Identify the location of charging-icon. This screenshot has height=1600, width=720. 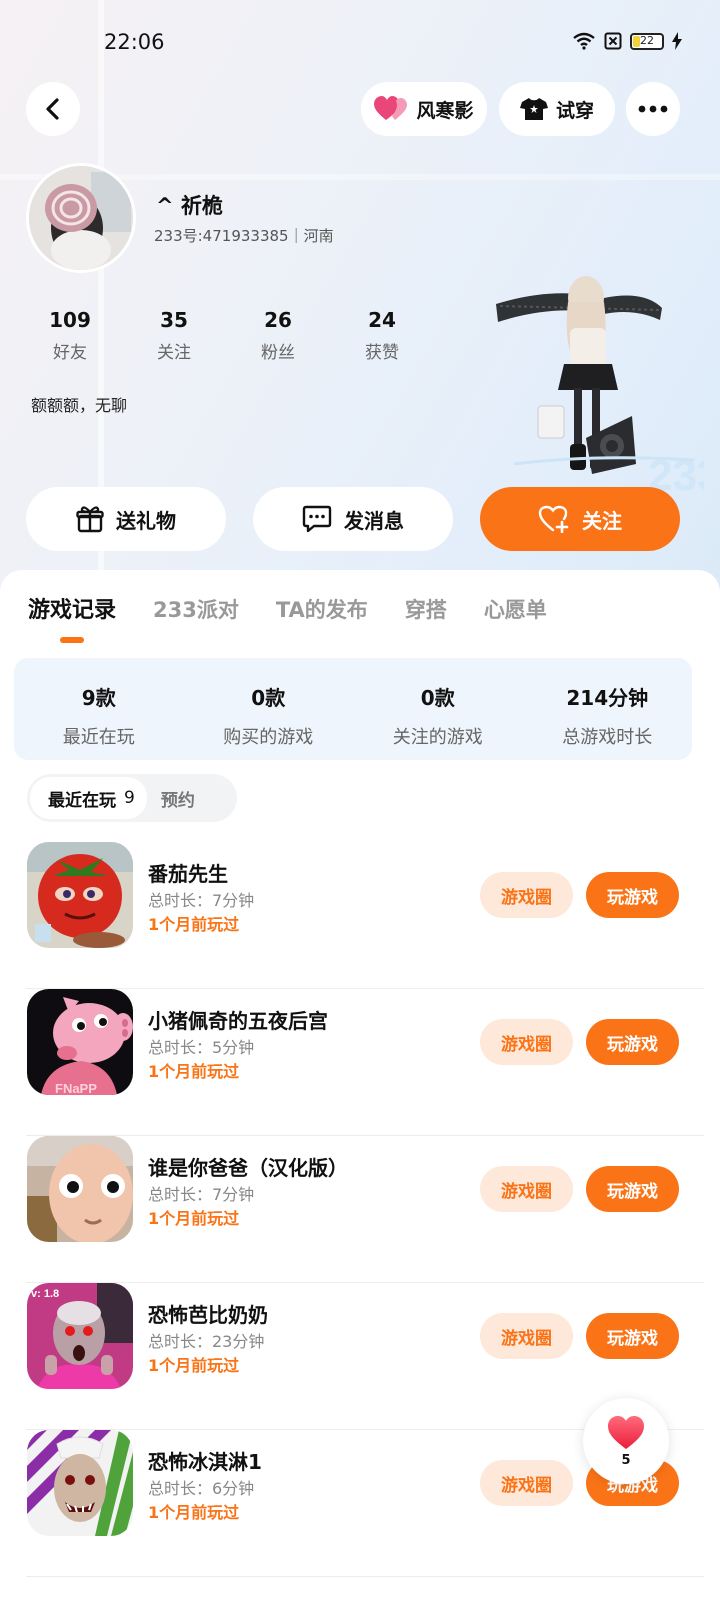
(677, 41).